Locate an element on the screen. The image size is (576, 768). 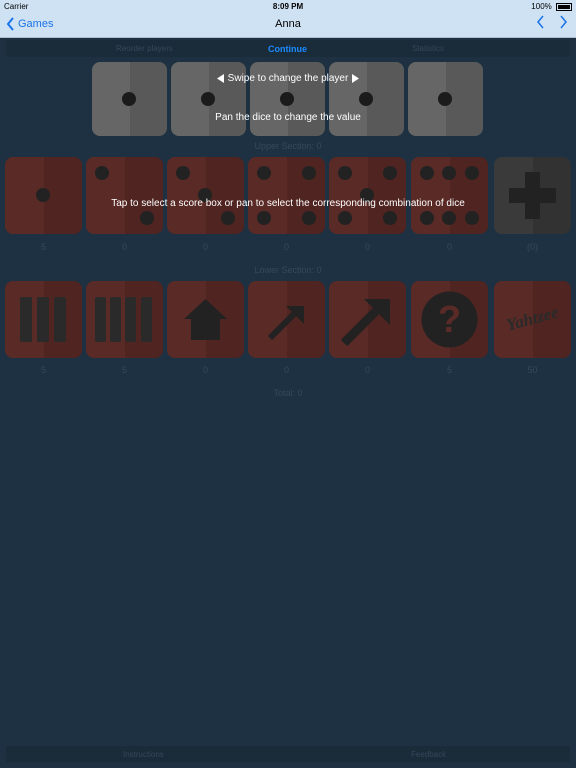
clock: 8:09 PM is located at coordinates (288, 6).